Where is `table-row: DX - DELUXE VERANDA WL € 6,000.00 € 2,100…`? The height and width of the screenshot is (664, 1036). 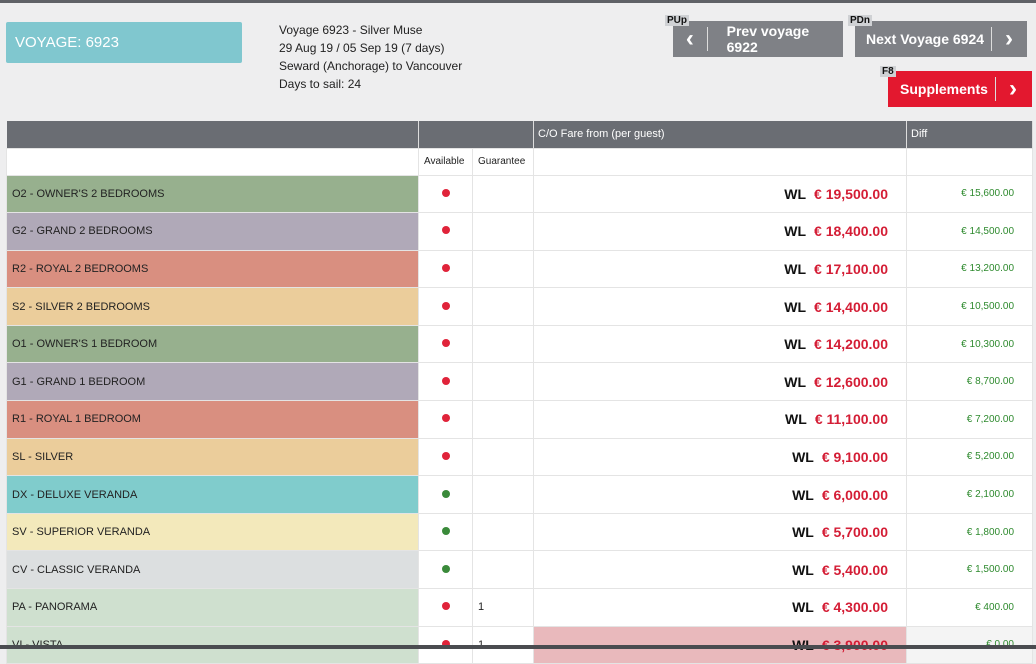
table-row: DX - DELUXE VERANDA WL € 6,000.00 € 2,100… is located at coordinates (519, 494).